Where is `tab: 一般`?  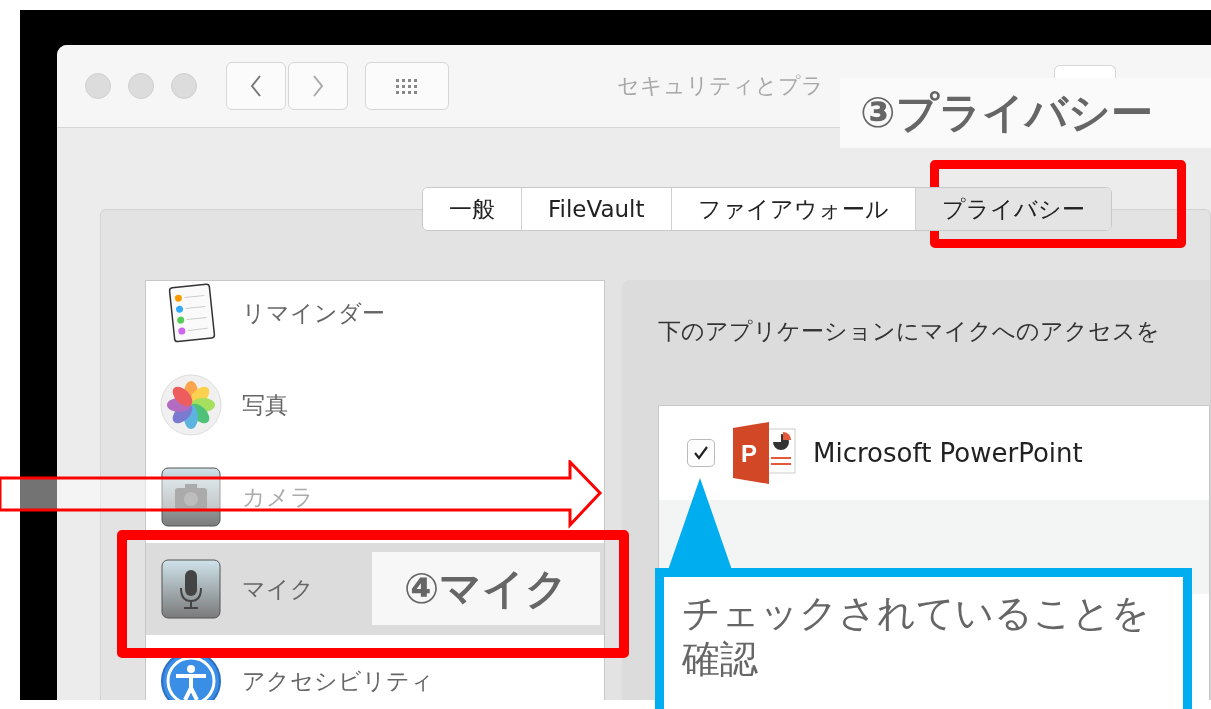 tab: 一般 is located at coordinates (472, 209).